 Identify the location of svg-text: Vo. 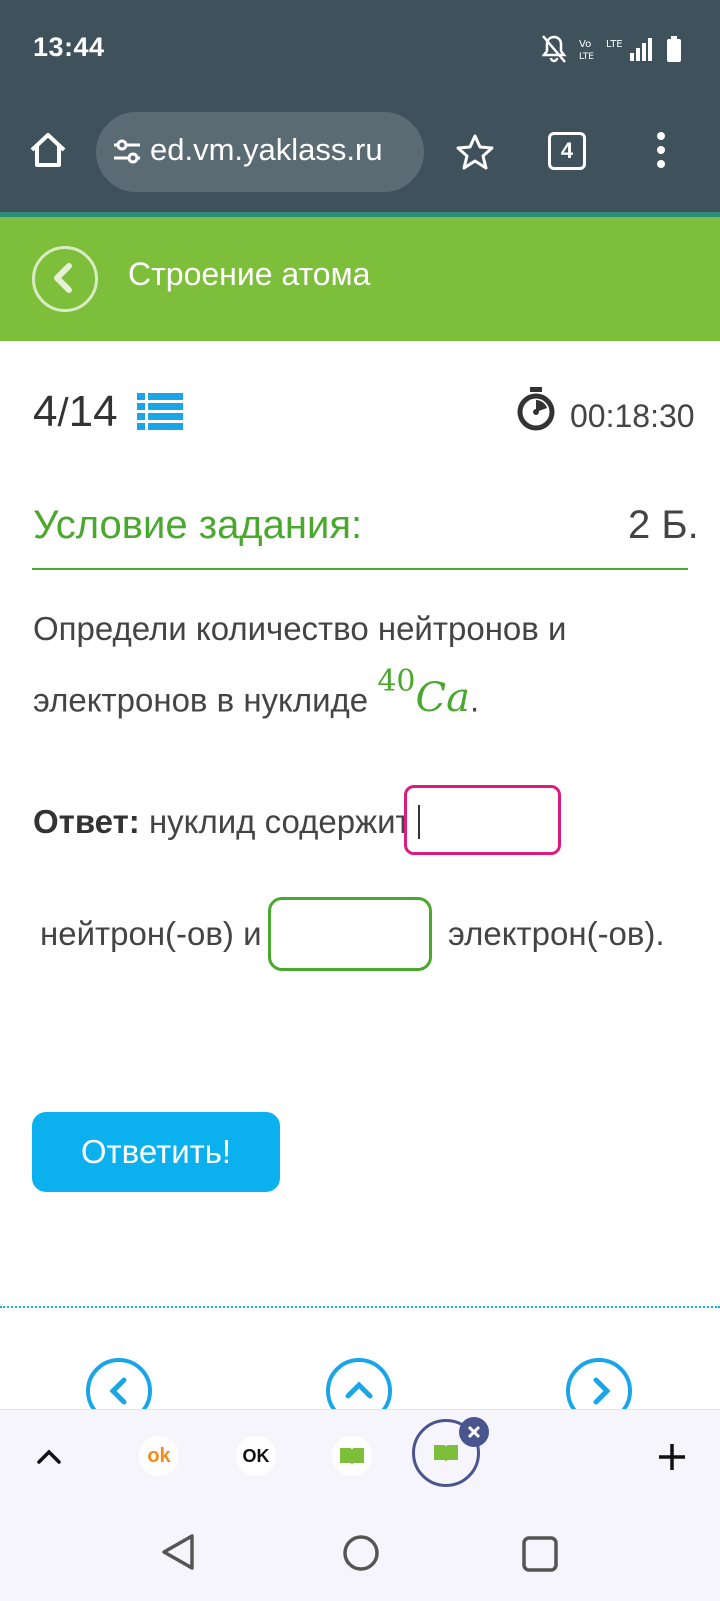
(585, 44).